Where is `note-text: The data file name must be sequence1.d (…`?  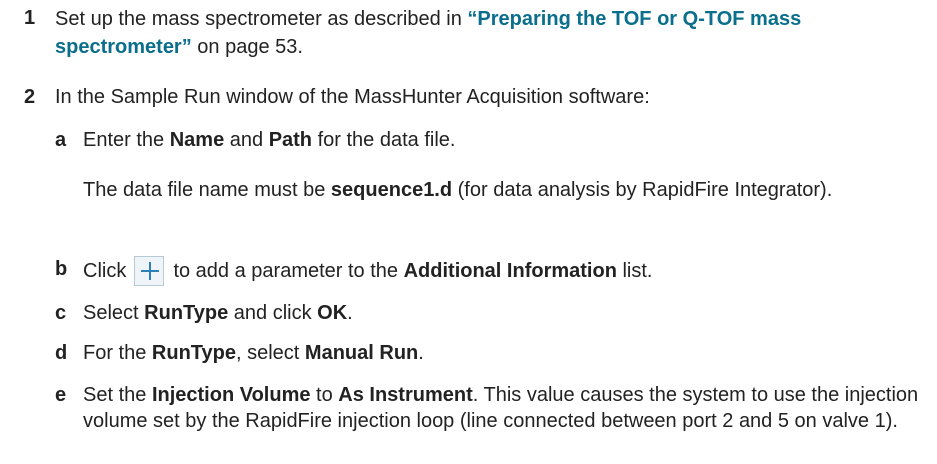 note-text: The data file name must be sequence1.d (… is located at coordinates (458, 190).